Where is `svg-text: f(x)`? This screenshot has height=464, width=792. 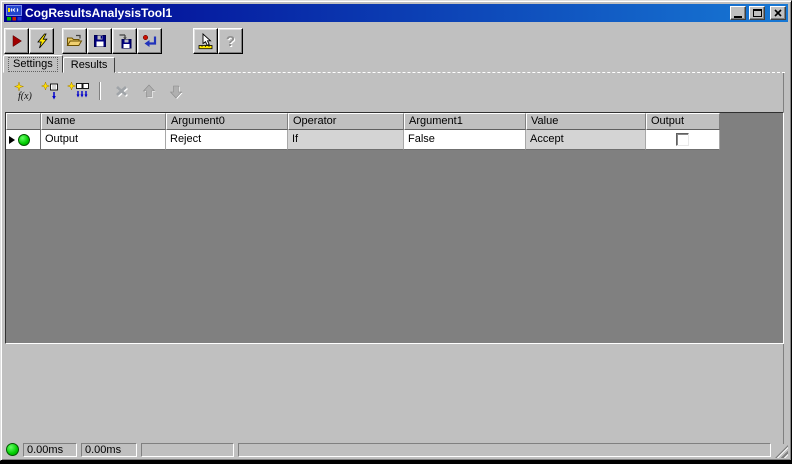 svg-text: f(x) is located at coordinates (25, 96).